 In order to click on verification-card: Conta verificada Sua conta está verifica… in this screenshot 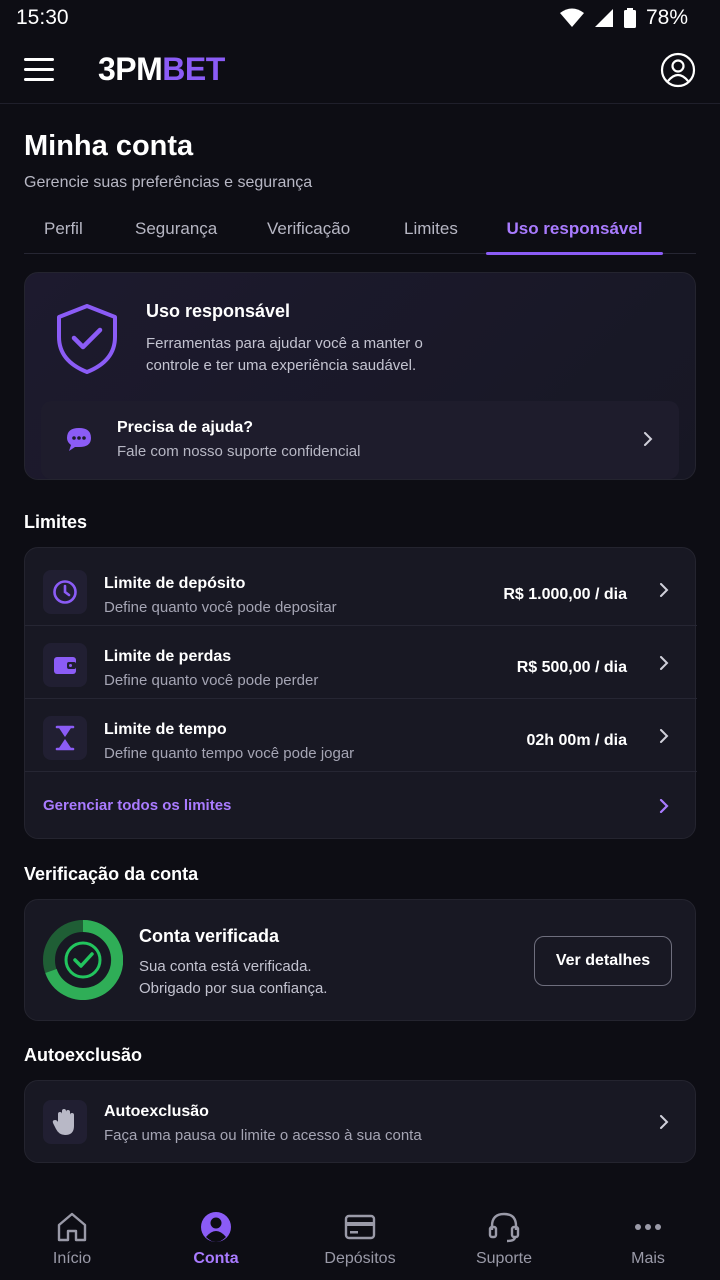, I will do `click(360, 960)`.